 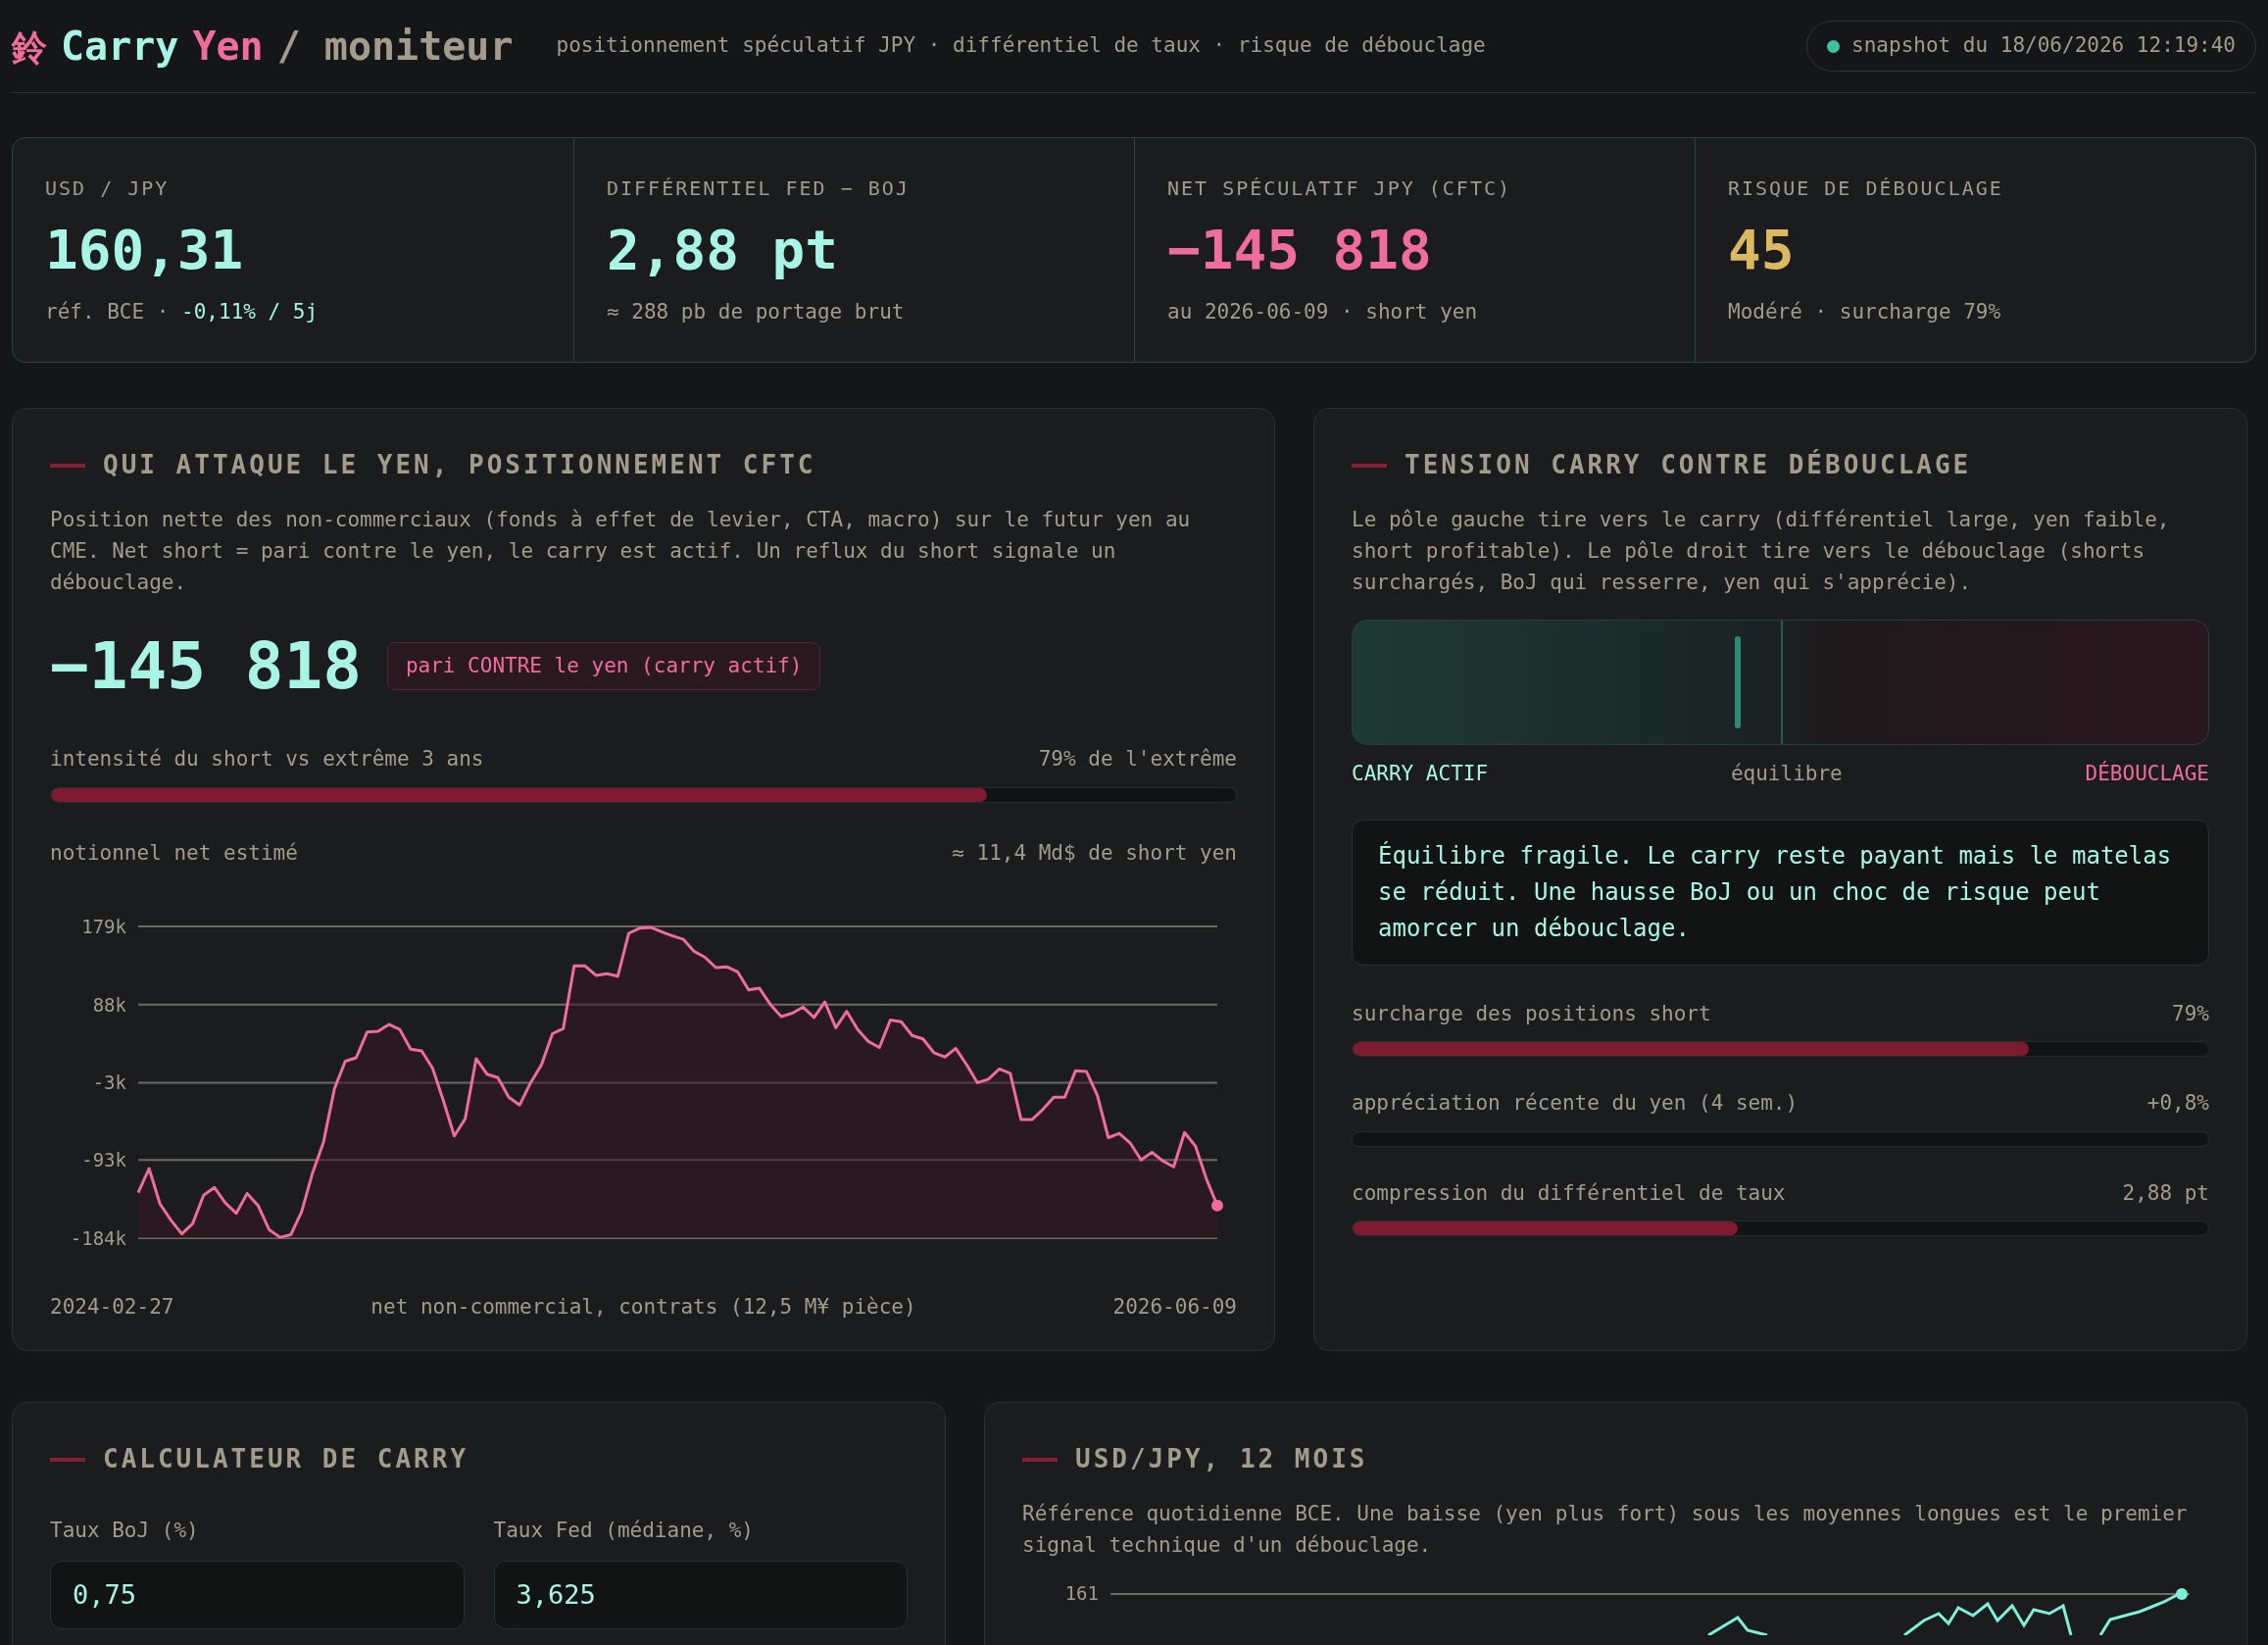 What do you see at coordinates (1323, 312) in the screenshot?
I see `kpi-subtext: au 2026-06-09 · short yen` at bounding box center [1323, 312].